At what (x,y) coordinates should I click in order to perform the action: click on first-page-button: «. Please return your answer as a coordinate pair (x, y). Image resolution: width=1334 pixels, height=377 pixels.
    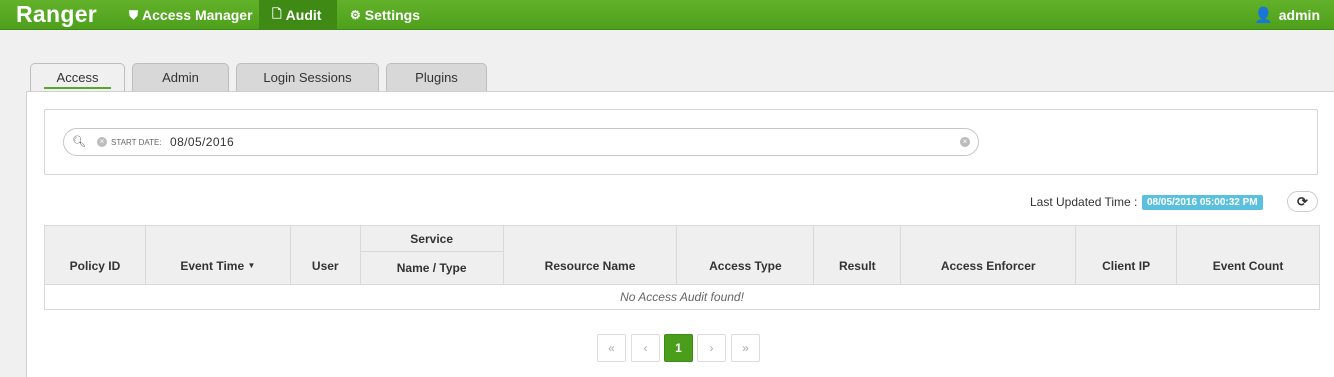
    Looking at the image, I should click on (611, 348).